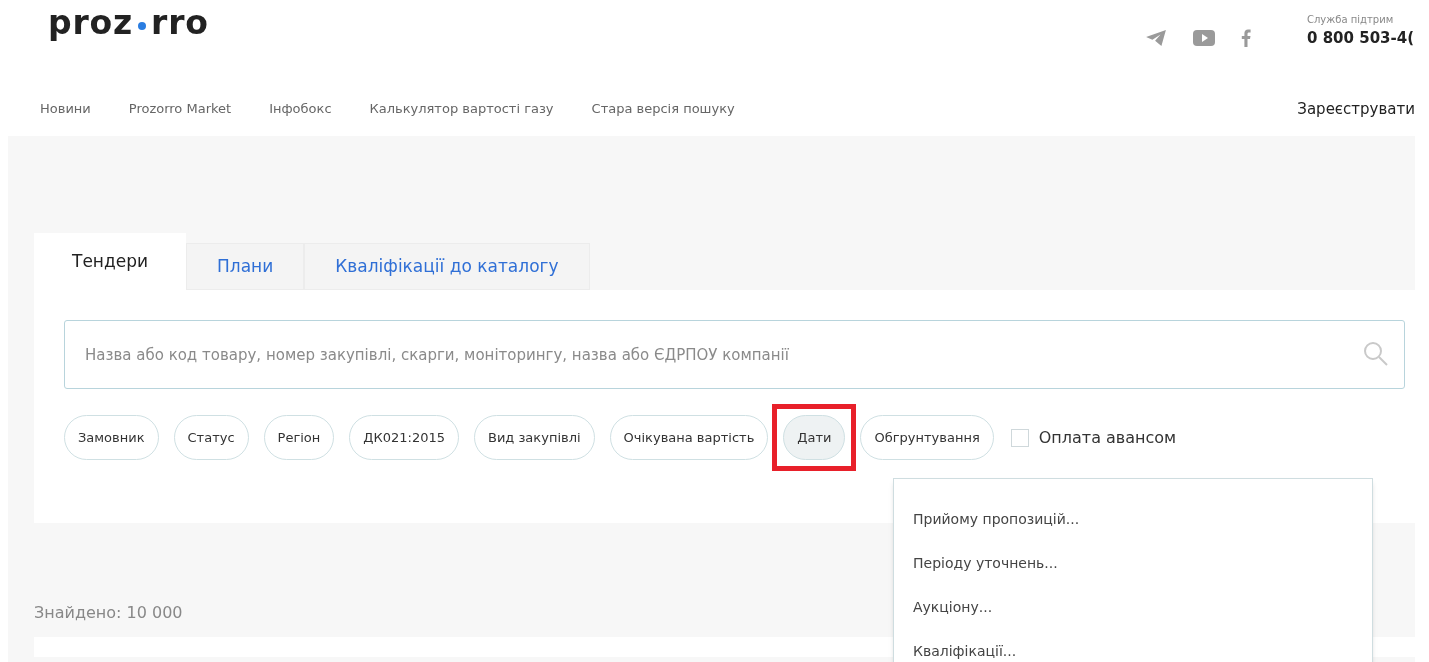 The image size is (1429, 662). What do you see at coordinates (128, 22) in the screenshot?
I see `logo: proz rro` at bounding box center [128, 22].